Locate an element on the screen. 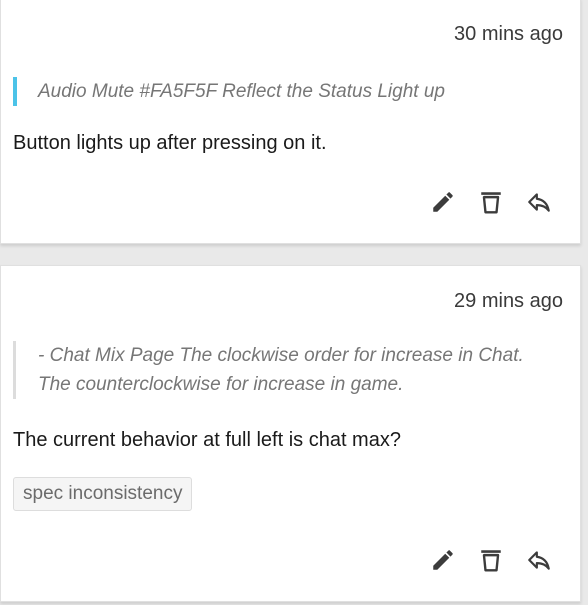 This screenshot has height=605, width=588. comment-timestamp: 30 mins ago is located at coordinates (508, 34).